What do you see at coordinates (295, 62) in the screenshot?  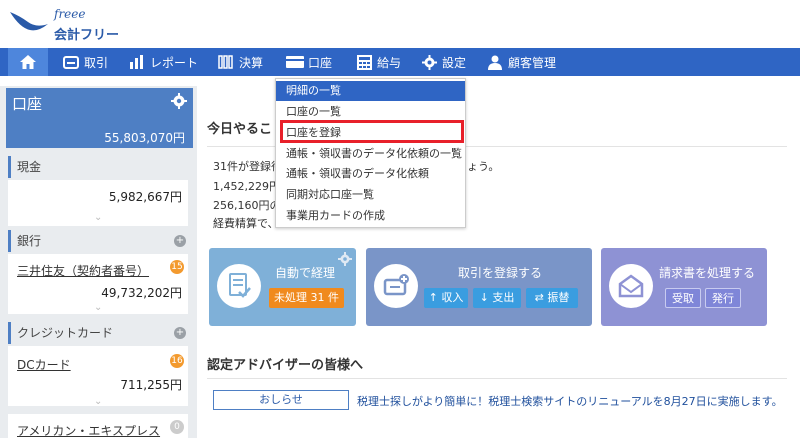 I see `card-icon` at bounding box center [295, 62].